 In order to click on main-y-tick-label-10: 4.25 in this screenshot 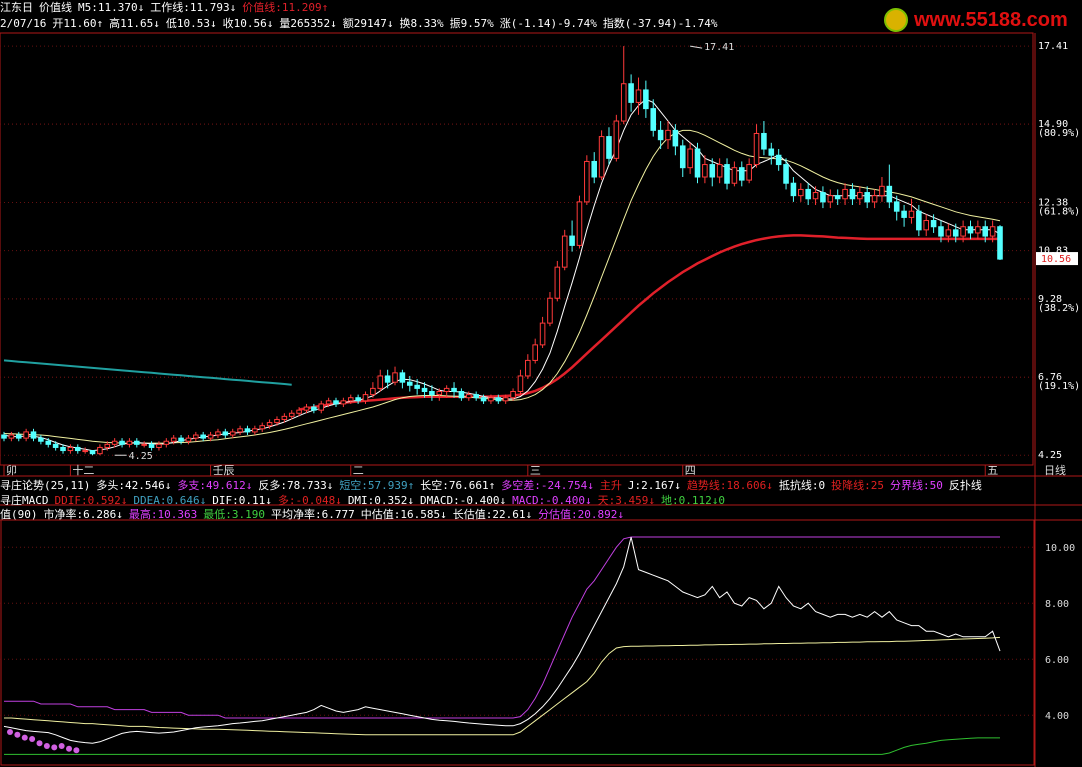, I will do `click(1050, 455)`.